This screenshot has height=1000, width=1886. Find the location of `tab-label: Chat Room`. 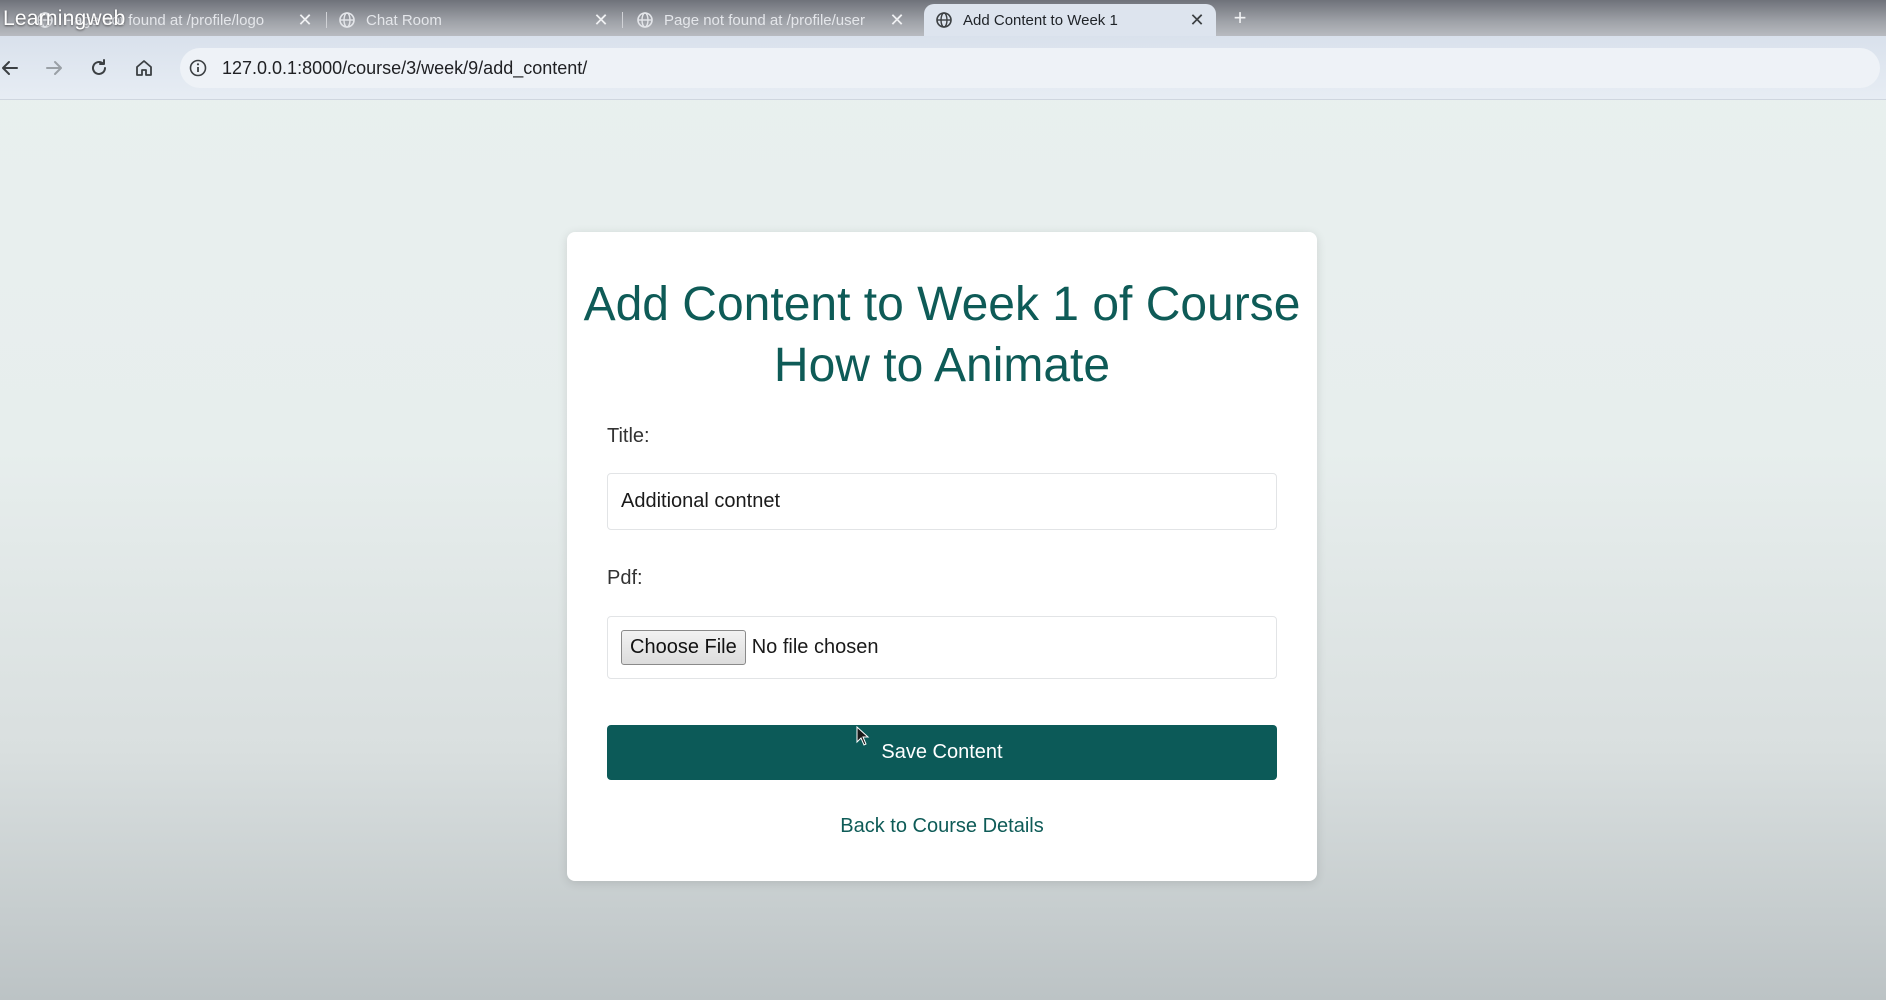

tab-label: Chat Room is located at coordinates (404, 20).